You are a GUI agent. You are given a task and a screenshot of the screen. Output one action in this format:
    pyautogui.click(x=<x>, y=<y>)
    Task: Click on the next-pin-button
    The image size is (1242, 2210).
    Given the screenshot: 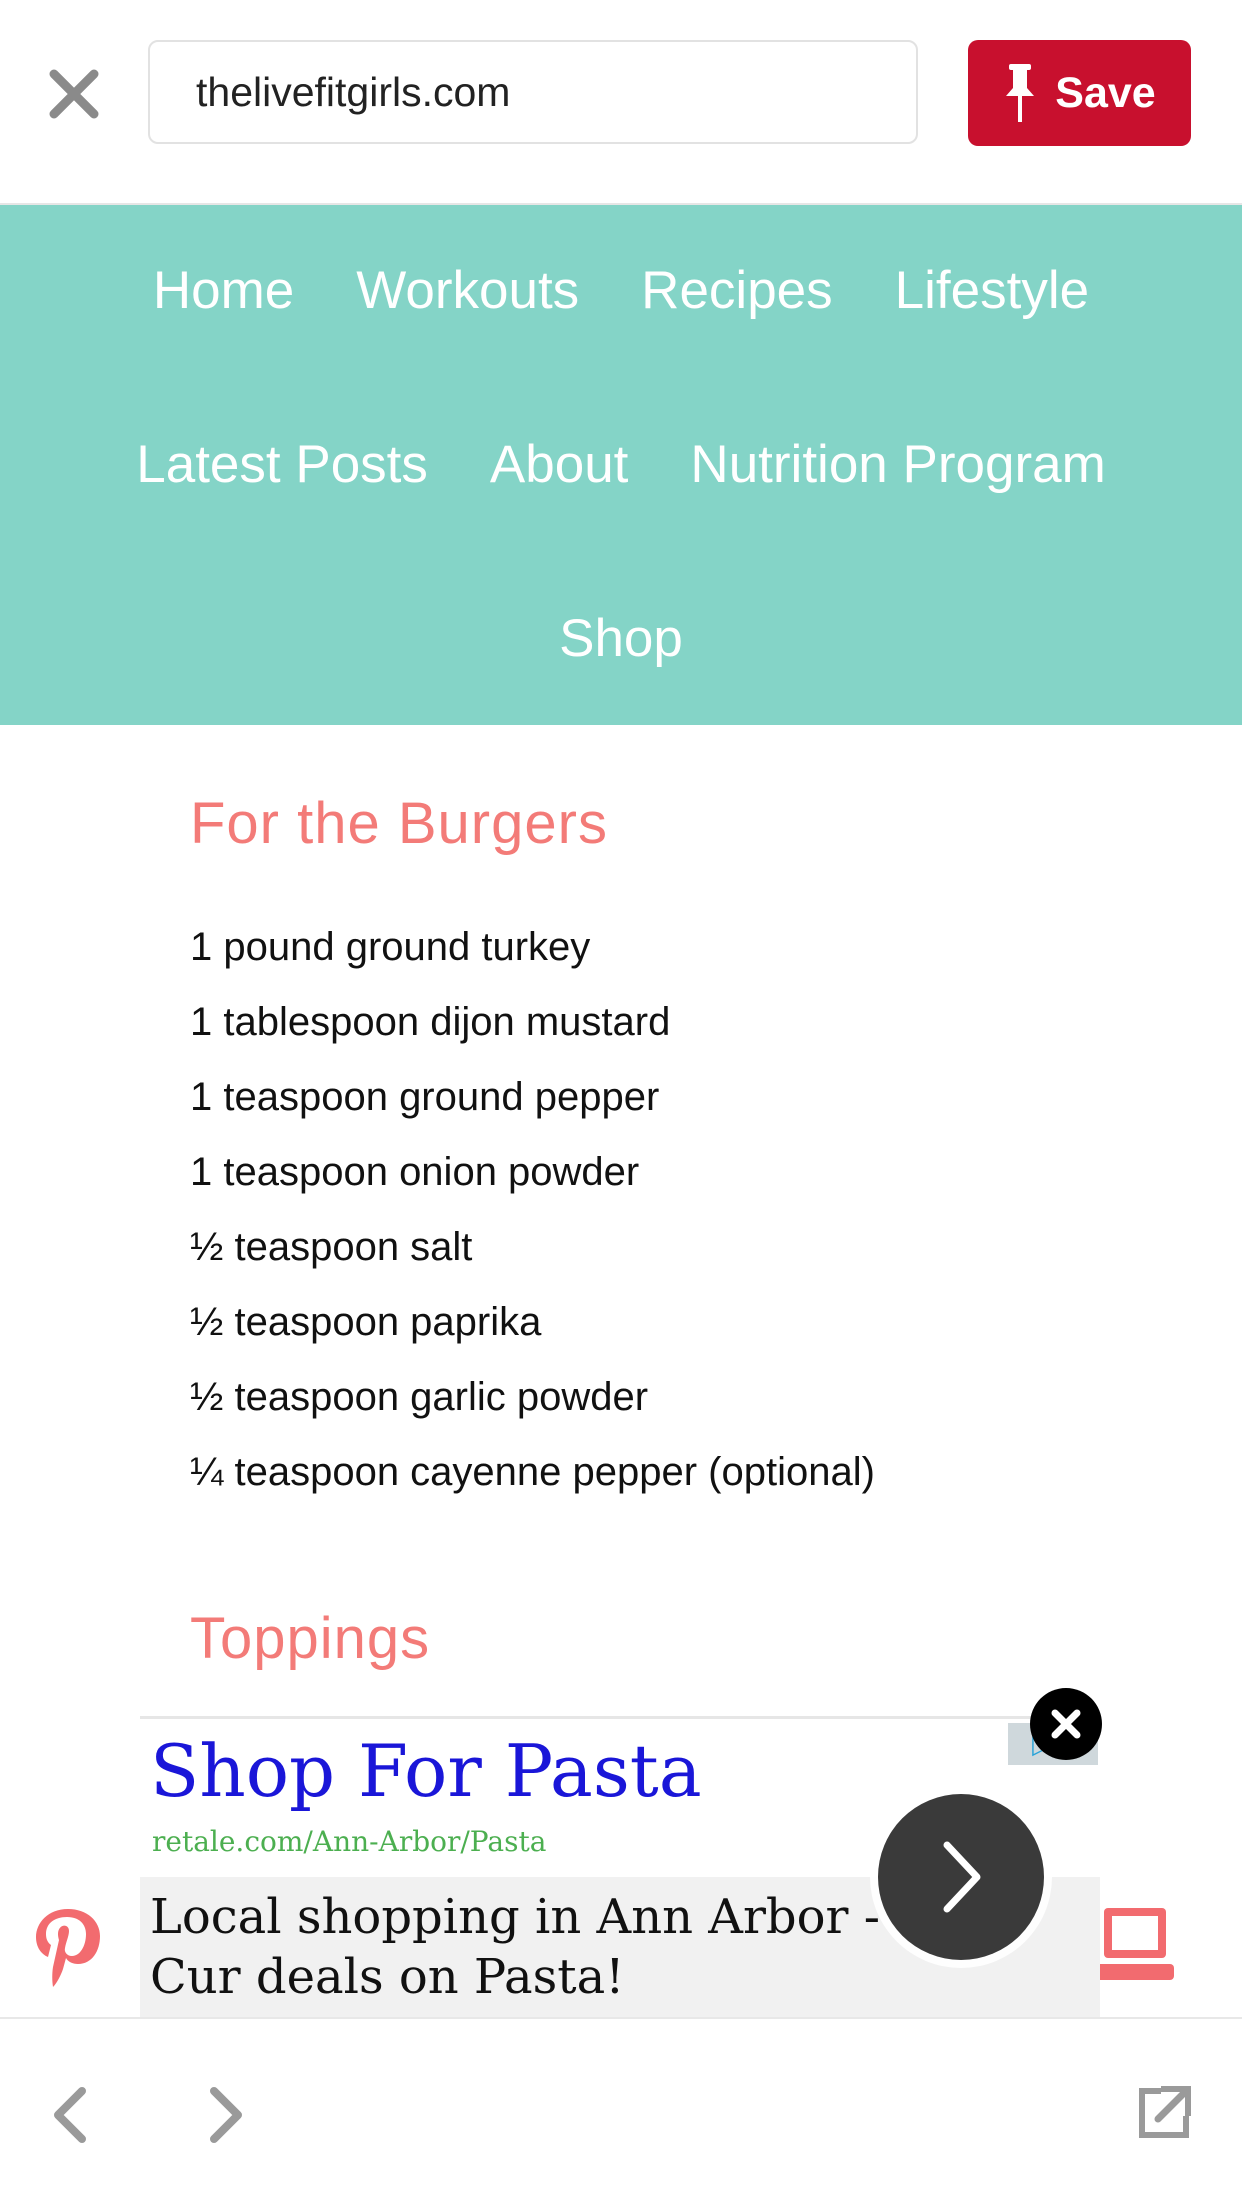 What is the action you would take?
    pyautogui.click(x=961, y=1877)
    